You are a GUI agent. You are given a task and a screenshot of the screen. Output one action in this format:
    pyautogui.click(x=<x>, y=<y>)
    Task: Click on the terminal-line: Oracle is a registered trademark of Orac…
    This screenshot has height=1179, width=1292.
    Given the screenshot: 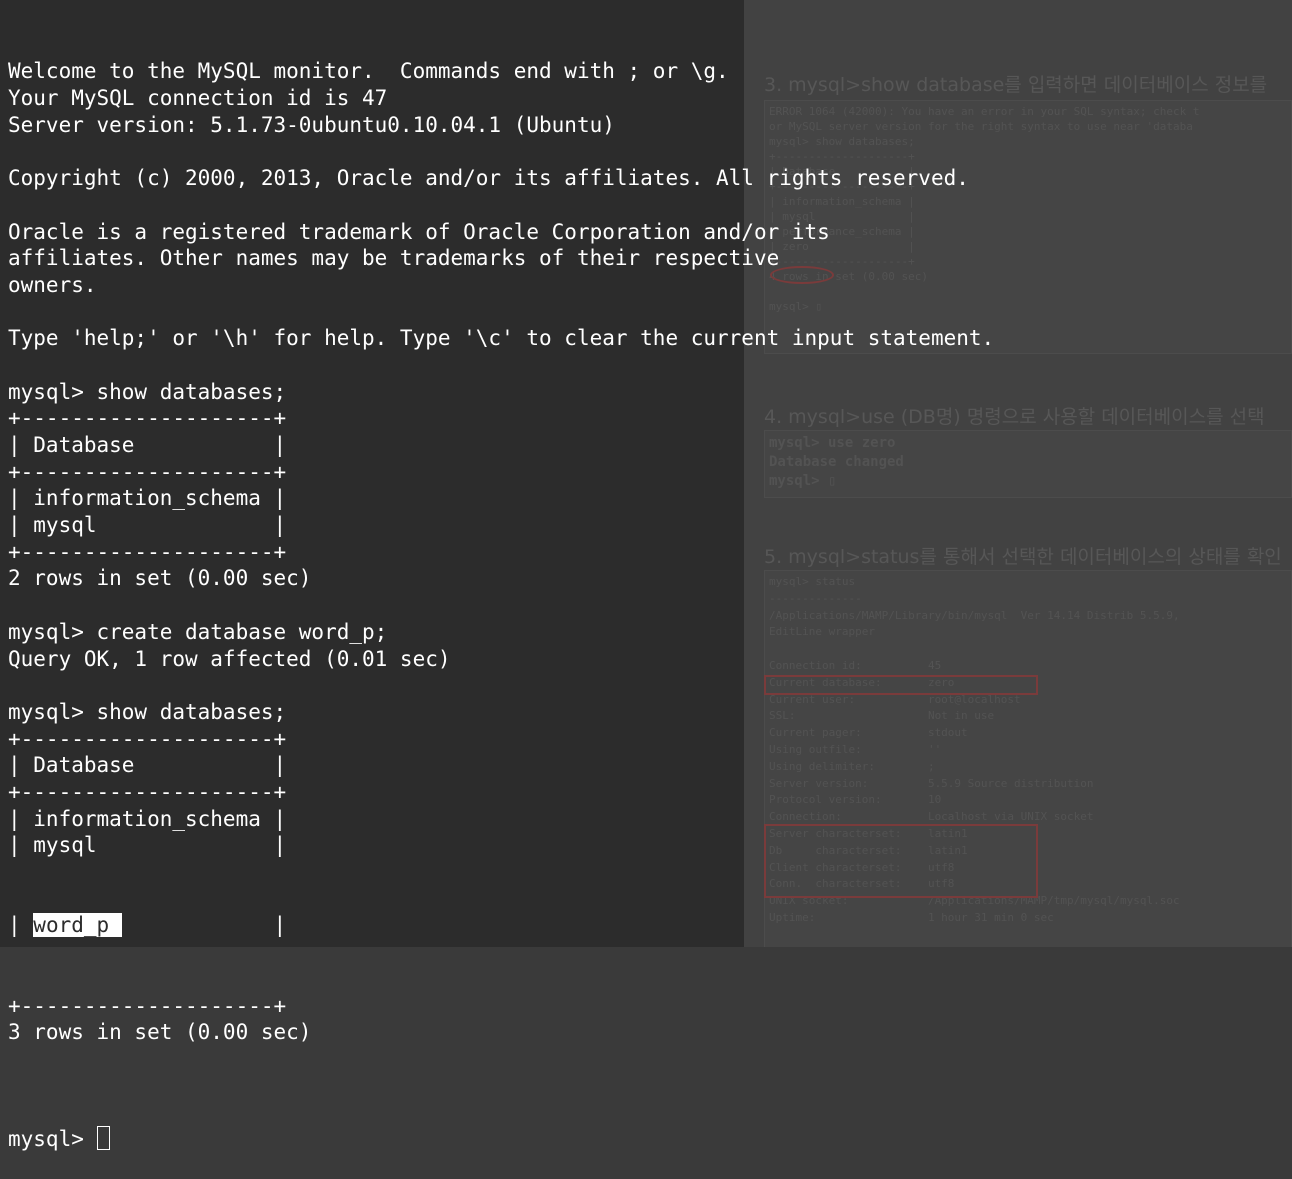 What is the action you would take?
    pyautogui.click(x=419, y=231)
    